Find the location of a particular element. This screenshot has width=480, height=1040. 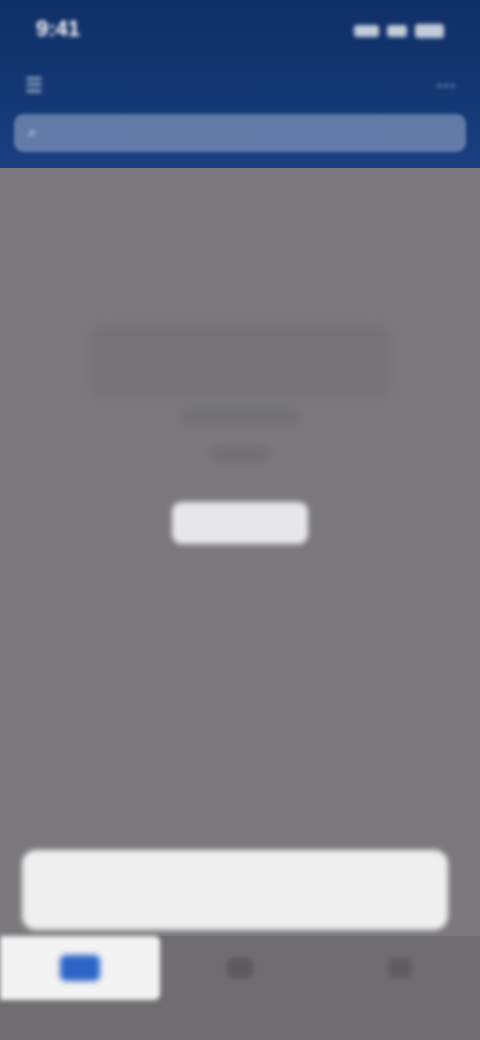

empty-state-subtitle-secondary is located at coordinates (240, 454).